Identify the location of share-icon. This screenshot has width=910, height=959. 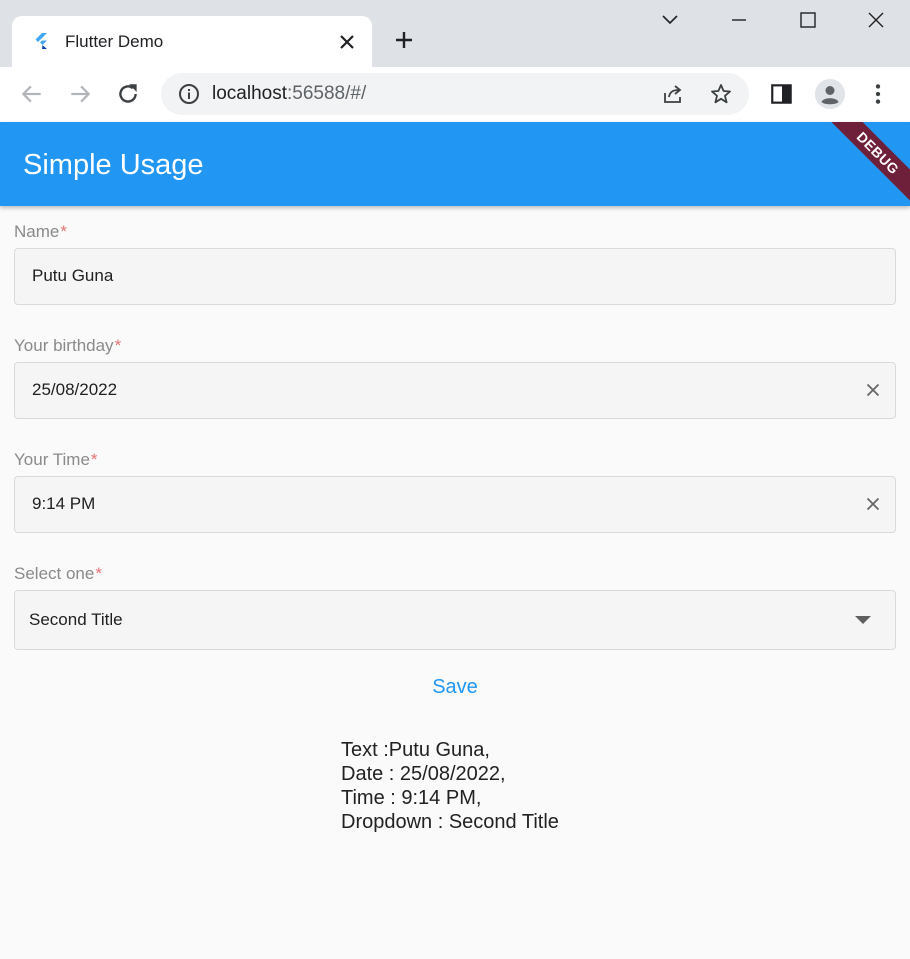
(673, 94).